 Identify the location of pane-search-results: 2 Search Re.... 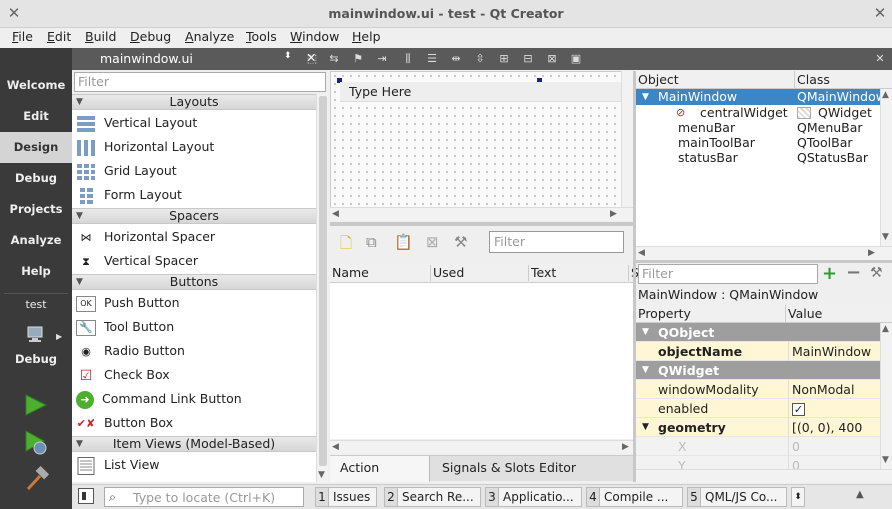
(432, 497).